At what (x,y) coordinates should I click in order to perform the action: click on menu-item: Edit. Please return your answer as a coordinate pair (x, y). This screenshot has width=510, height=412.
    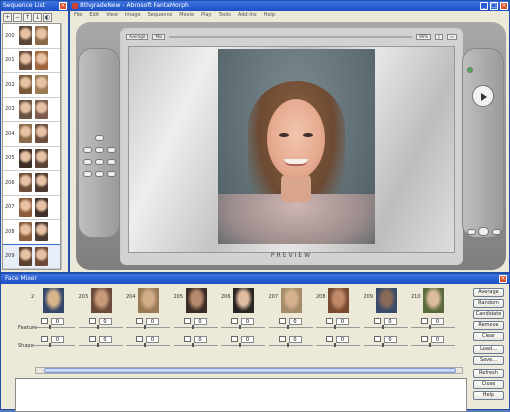
    Looking at the image, I should click on (94, 15).